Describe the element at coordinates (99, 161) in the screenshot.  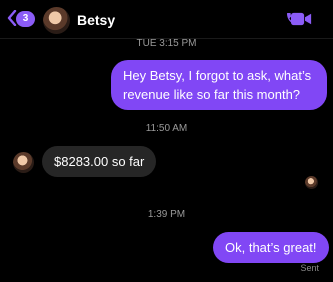
I see `incoming-message: $8283.00 so far` at that location.